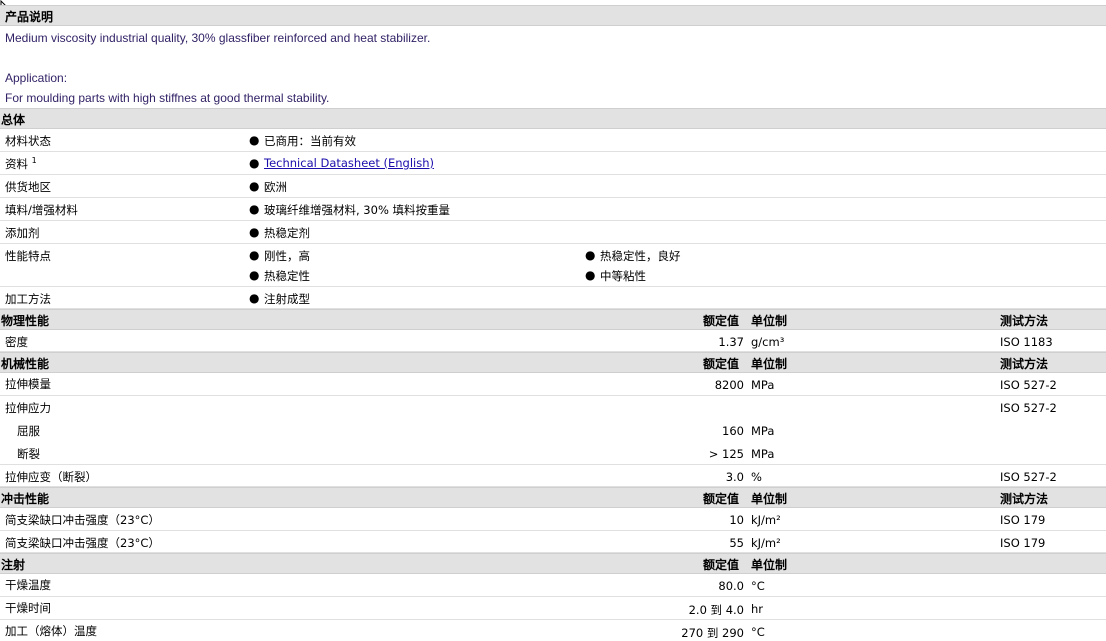  What do you see at coordinates (41, 210) in the screenshot?
I see `row-label: 填料/增强材料` at bounding box center [41, 210].